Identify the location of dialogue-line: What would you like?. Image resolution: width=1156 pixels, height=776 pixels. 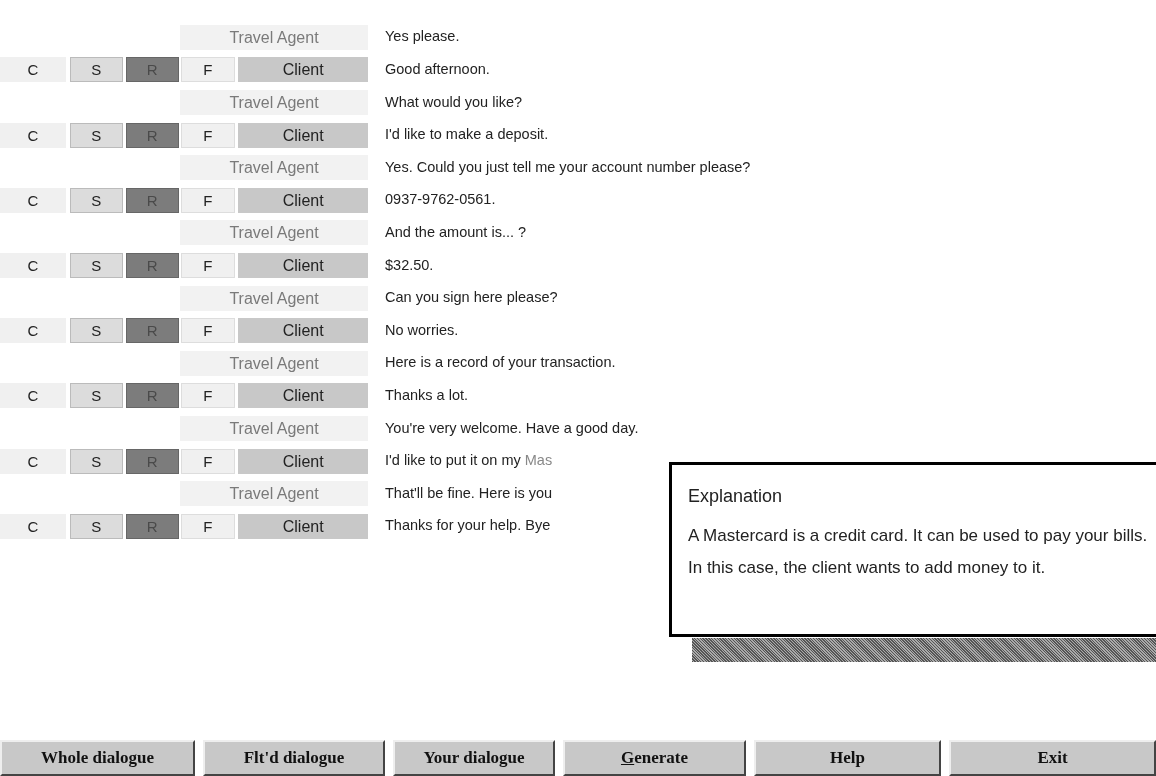
(453, 102).